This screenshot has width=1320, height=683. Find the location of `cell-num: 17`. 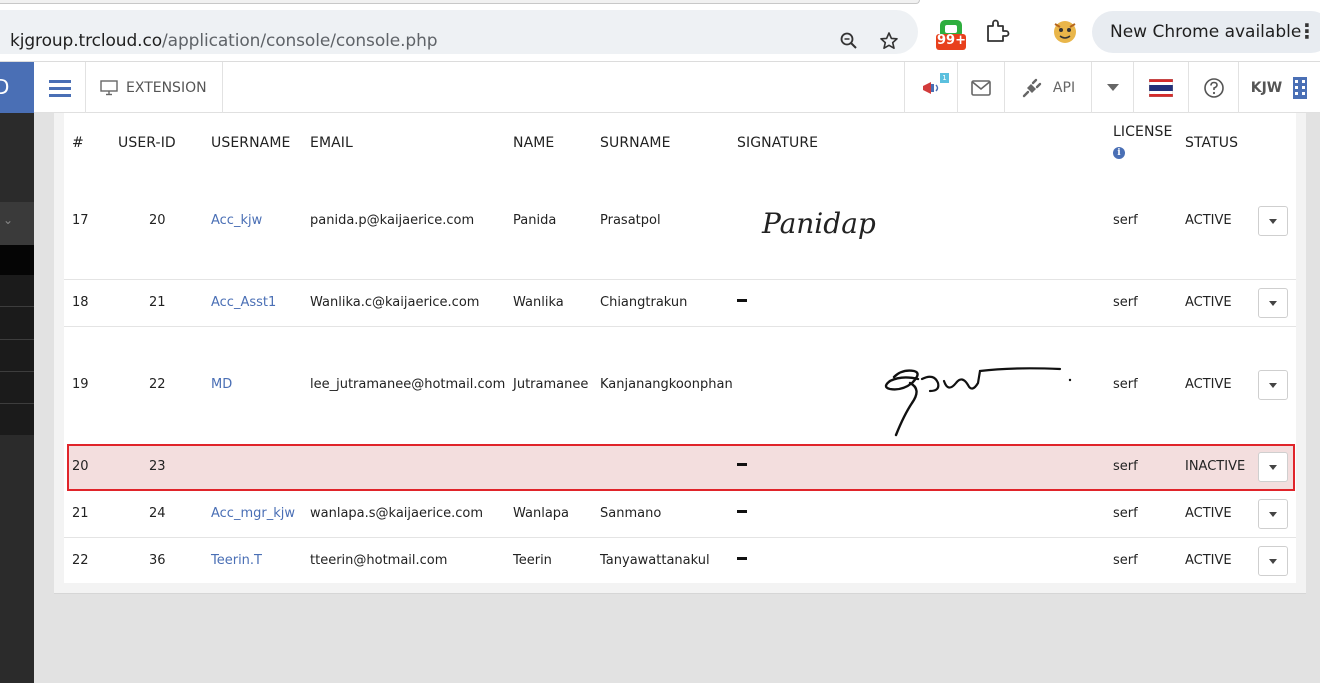

cell-num: 17 is located at coordinates (80, 220).